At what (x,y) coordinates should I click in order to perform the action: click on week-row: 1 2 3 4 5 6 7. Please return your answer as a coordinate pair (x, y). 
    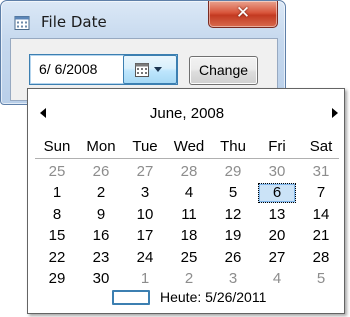
    Looking at the image, I should click on (189, 193).